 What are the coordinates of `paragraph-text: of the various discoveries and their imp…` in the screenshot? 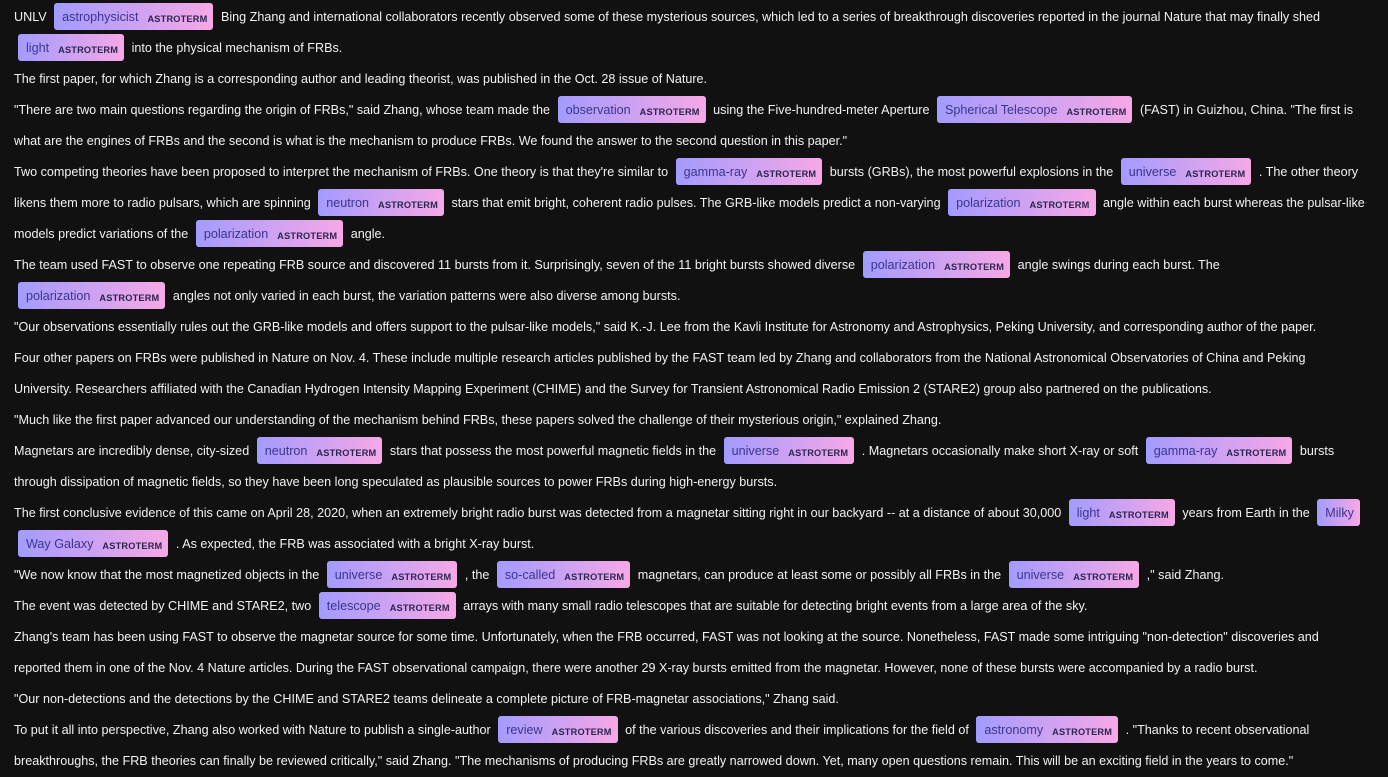 It's located at (797, 730).